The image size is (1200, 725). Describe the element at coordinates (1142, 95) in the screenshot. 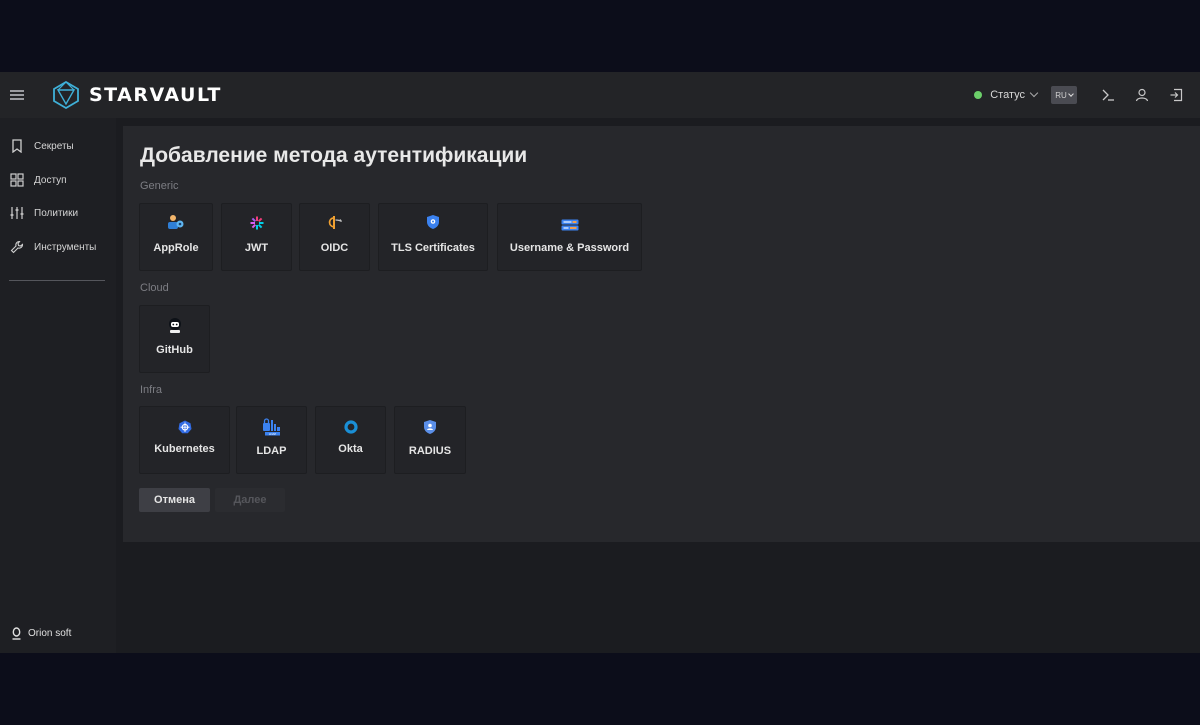

I see `user-icon` at that location.